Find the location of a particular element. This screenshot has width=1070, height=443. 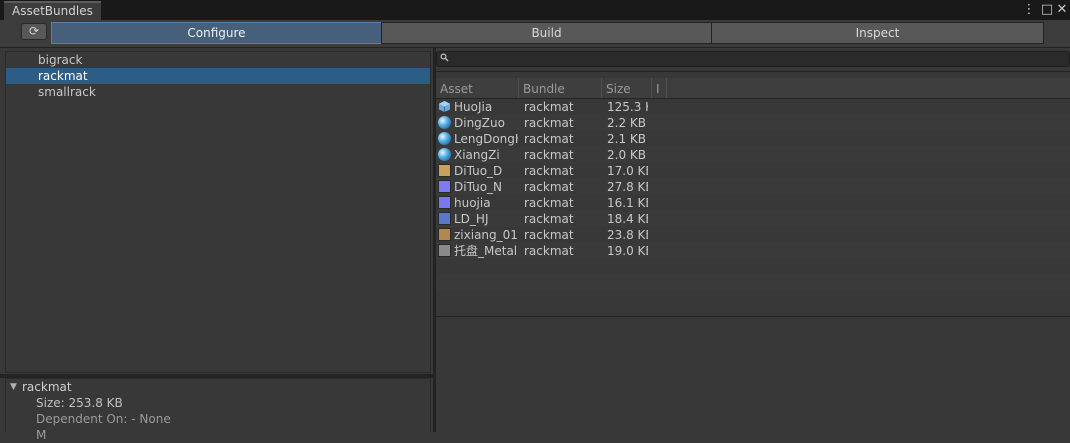

refresh-icon: ⟳ is located at coordinates (34, 31).